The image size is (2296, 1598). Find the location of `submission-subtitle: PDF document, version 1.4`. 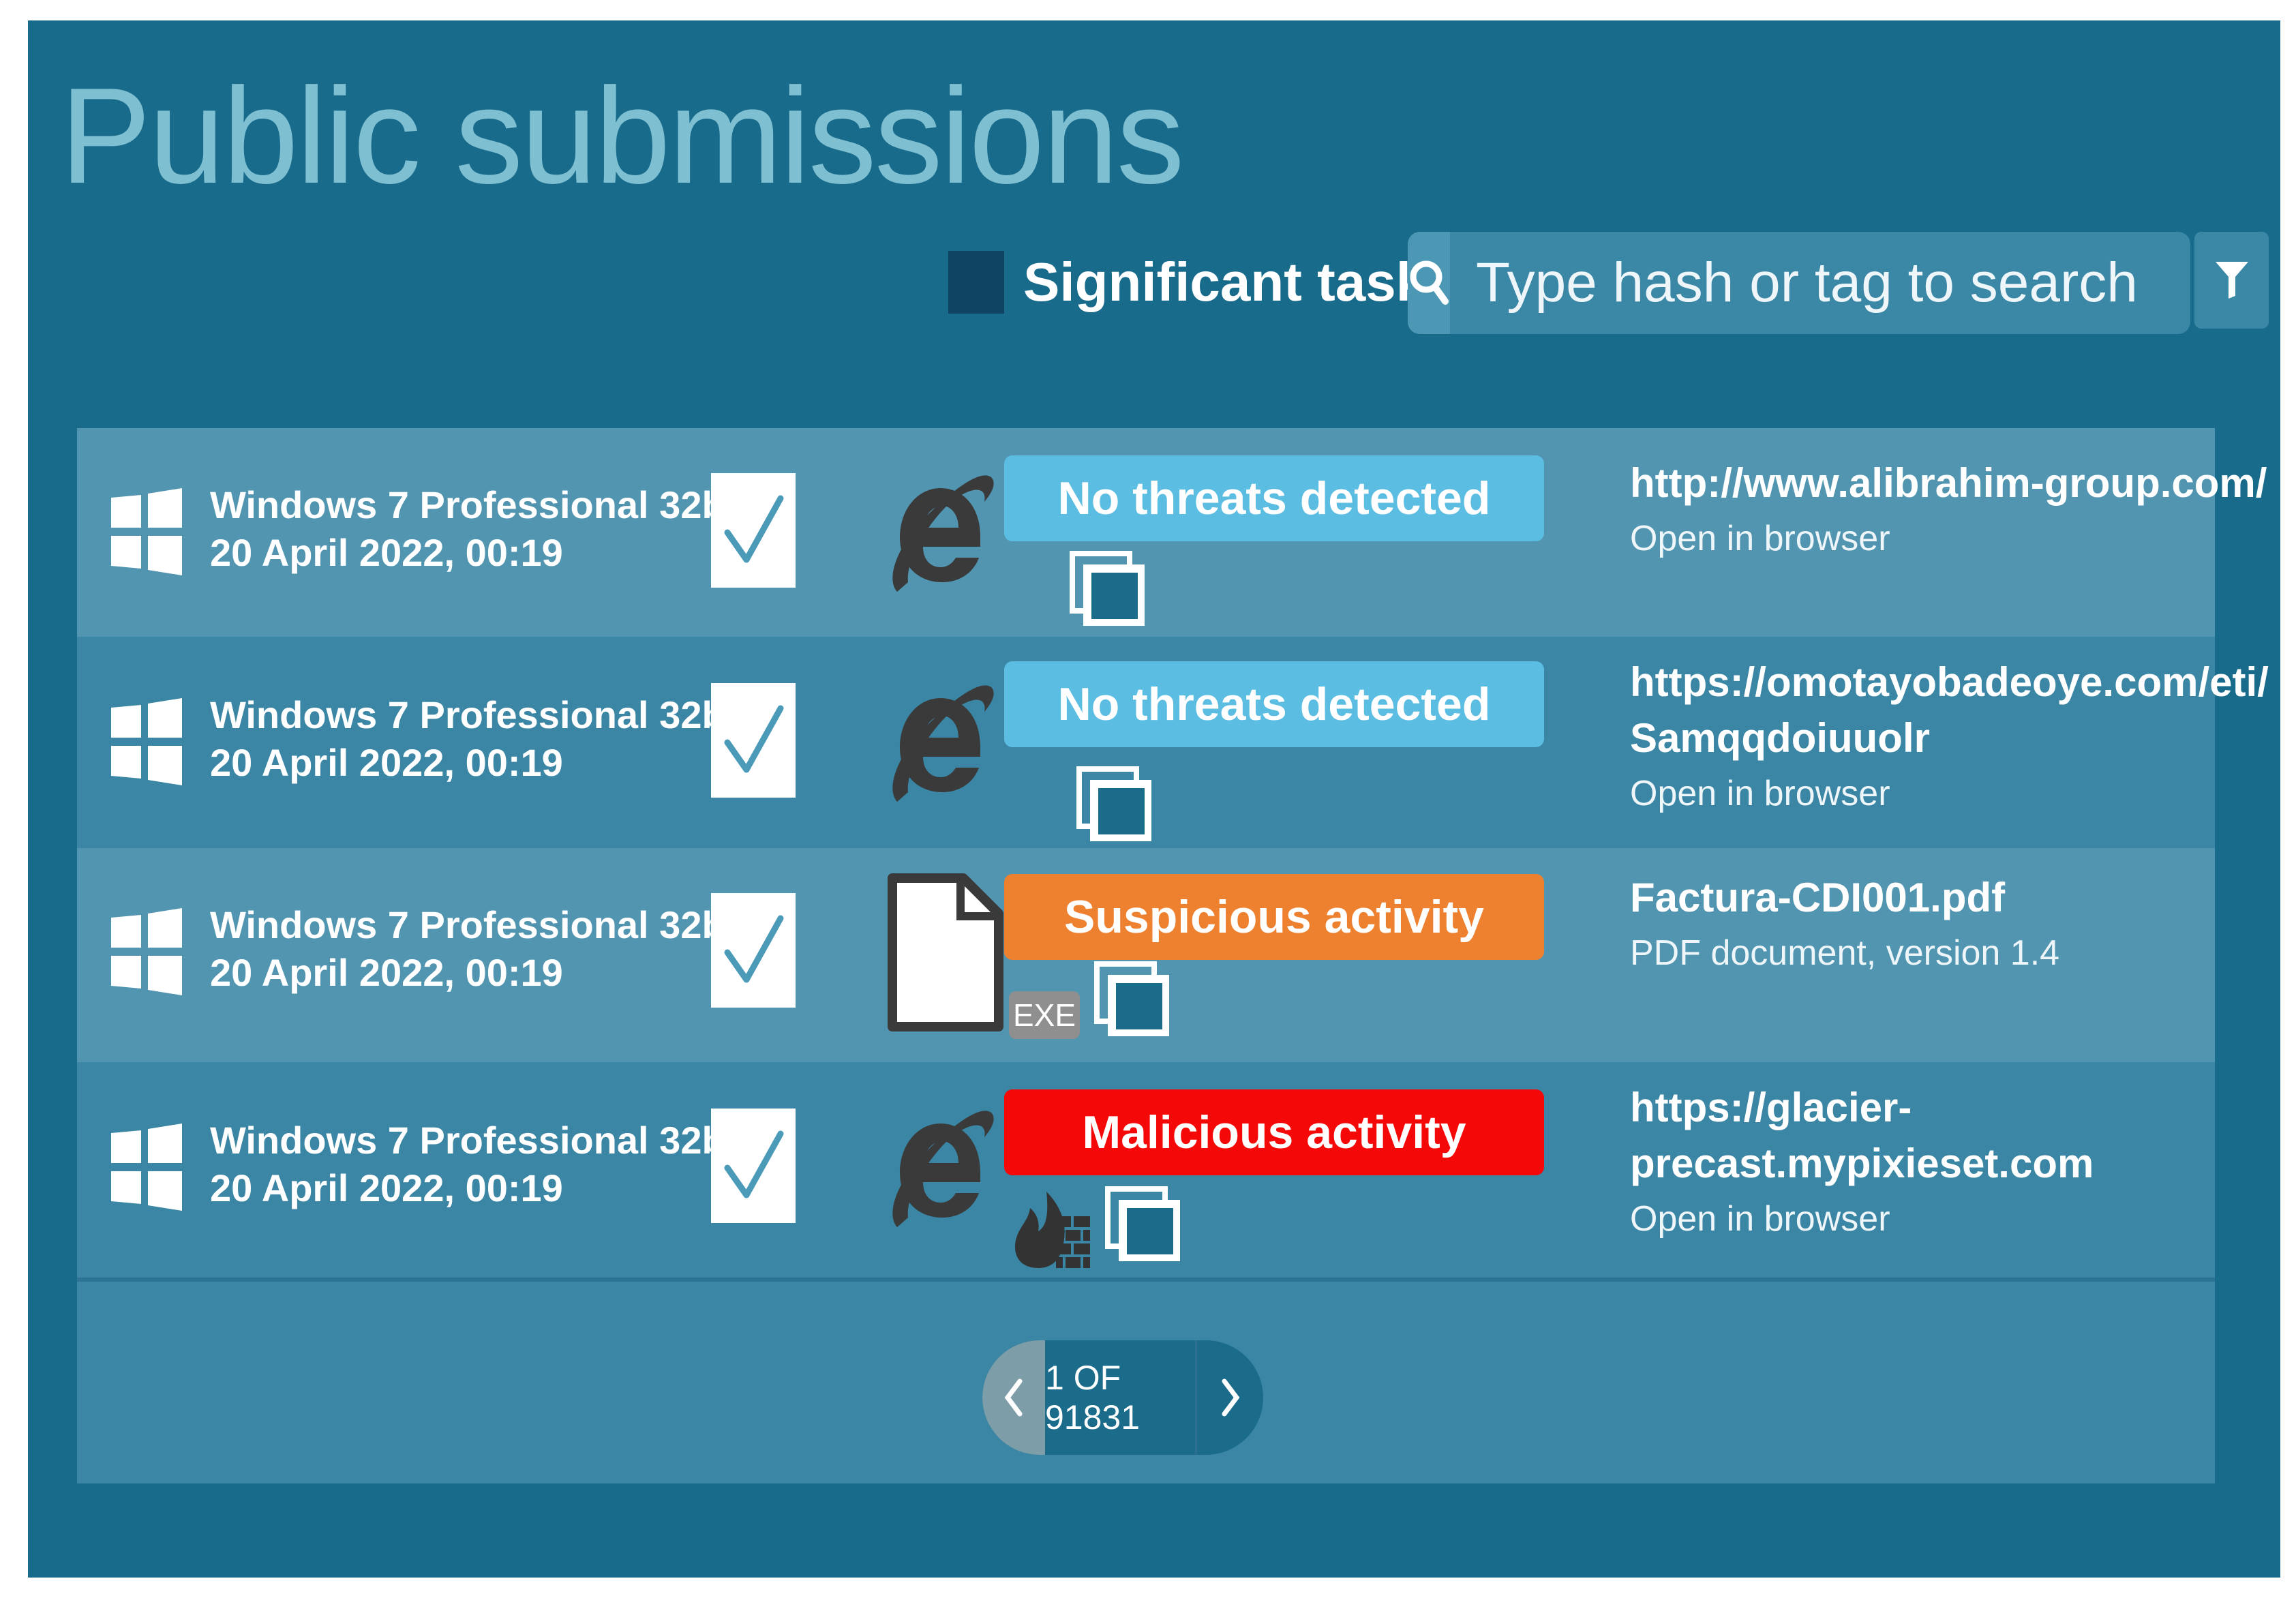

submission-subtitle: PDF document, version 1.4 is located at coordinates (1923, 953).